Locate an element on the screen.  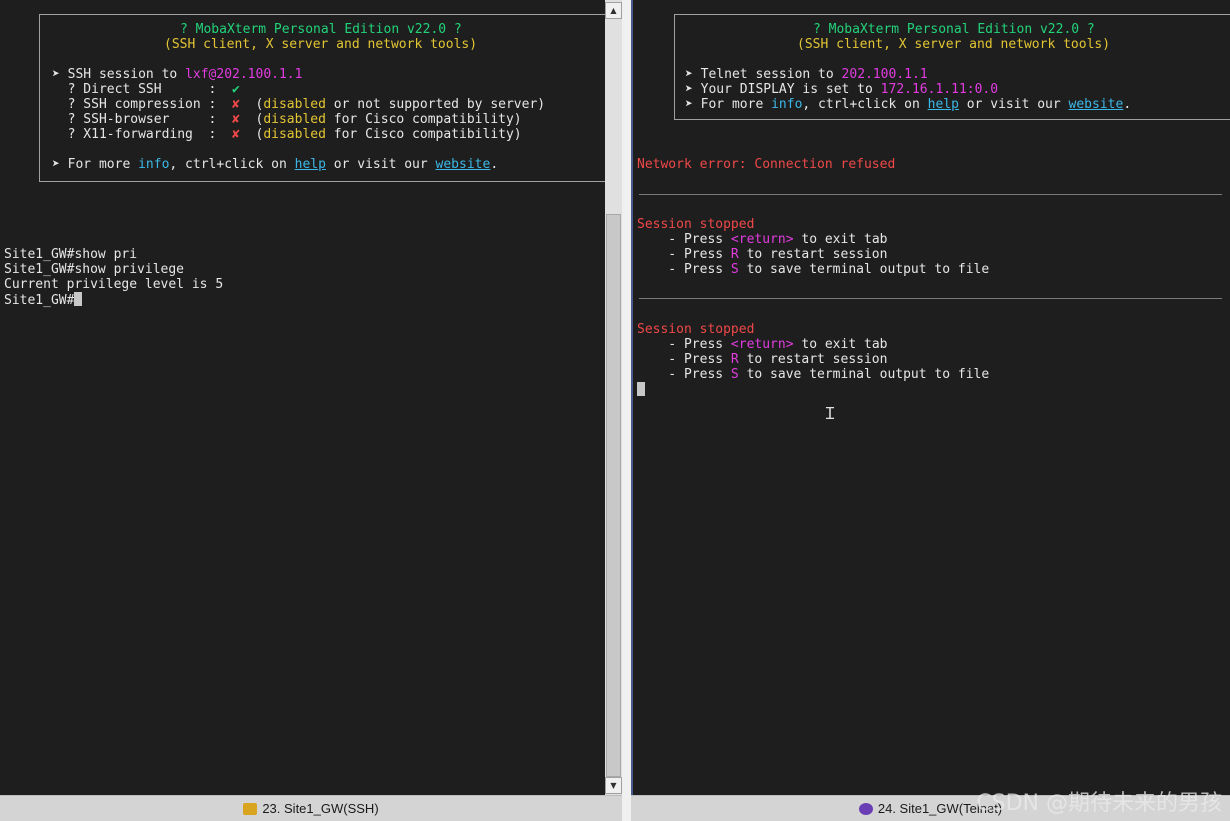
terminal-cursor-line is located at coordinates (641, 390).